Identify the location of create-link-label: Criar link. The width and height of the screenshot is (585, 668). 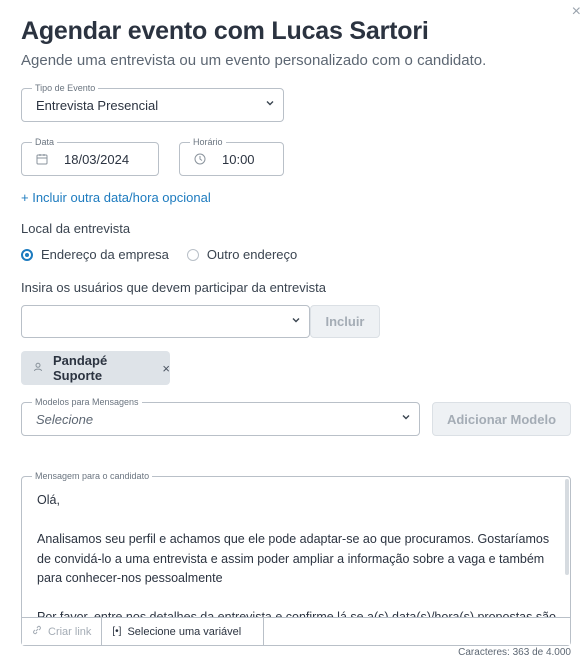
(70, 631).